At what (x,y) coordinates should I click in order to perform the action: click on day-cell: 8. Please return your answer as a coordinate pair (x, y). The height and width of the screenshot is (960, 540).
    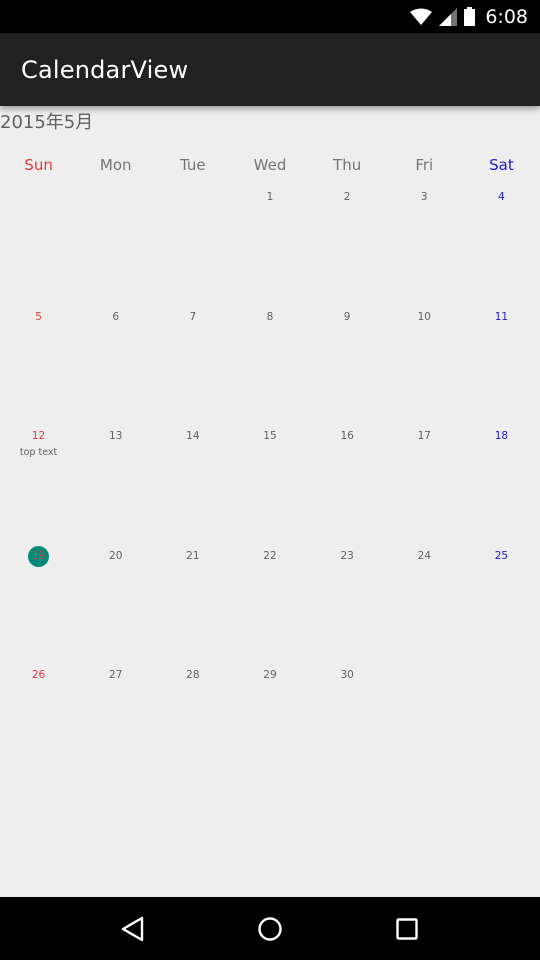
    Looking at the image, I should click on (269, 365).